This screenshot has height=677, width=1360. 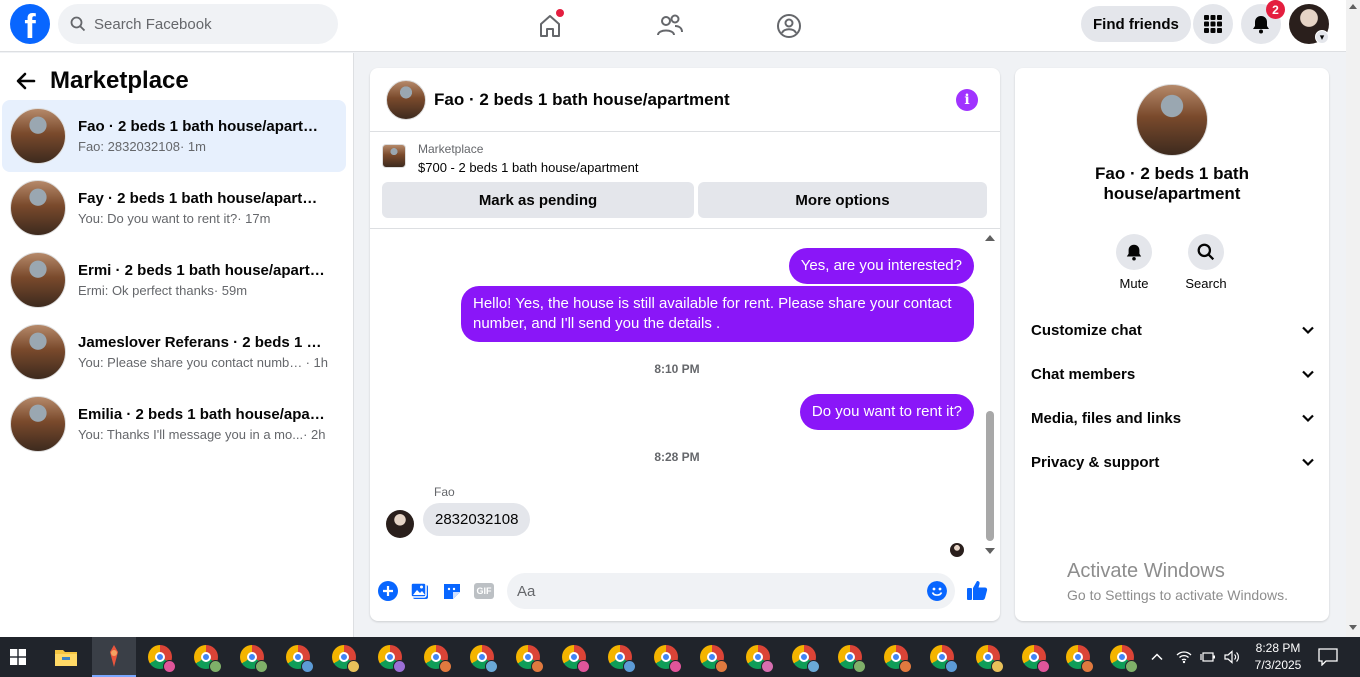 What do you see at coordinates (38, 352) in the screenshot?
I see `listing-thumbnail` at bounding box center [38, 352].